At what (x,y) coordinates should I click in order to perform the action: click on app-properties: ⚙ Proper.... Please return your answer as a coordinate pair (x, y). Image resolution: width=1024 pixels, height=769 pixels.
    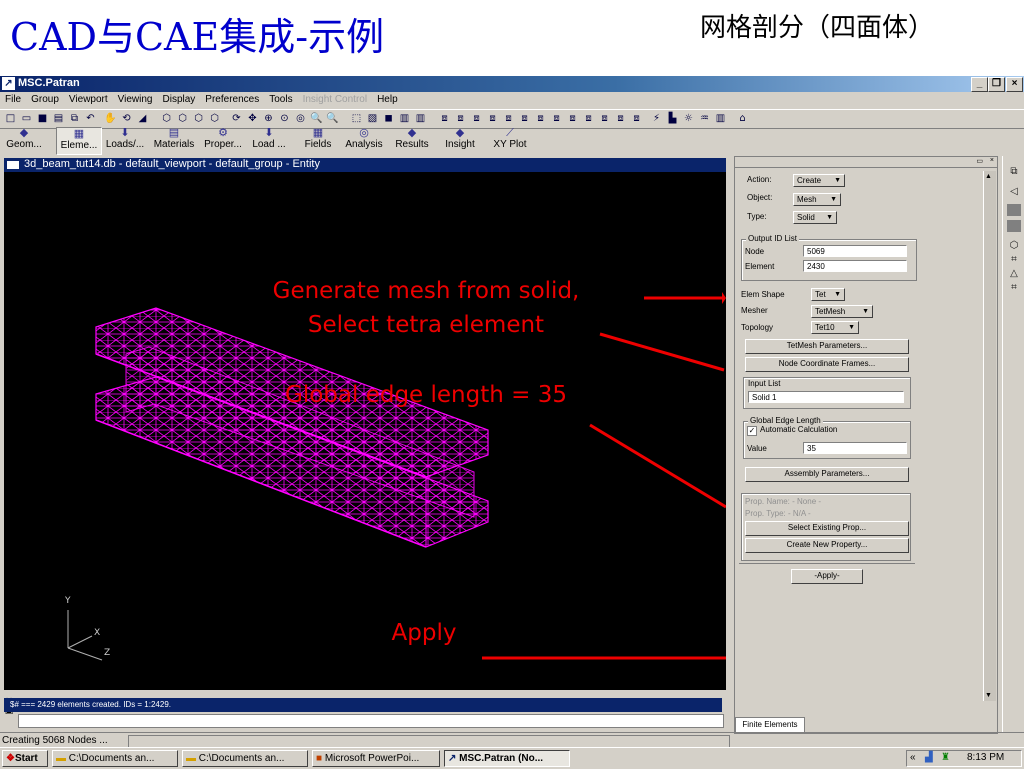
    Looking at the image, I should click on (223, 140).